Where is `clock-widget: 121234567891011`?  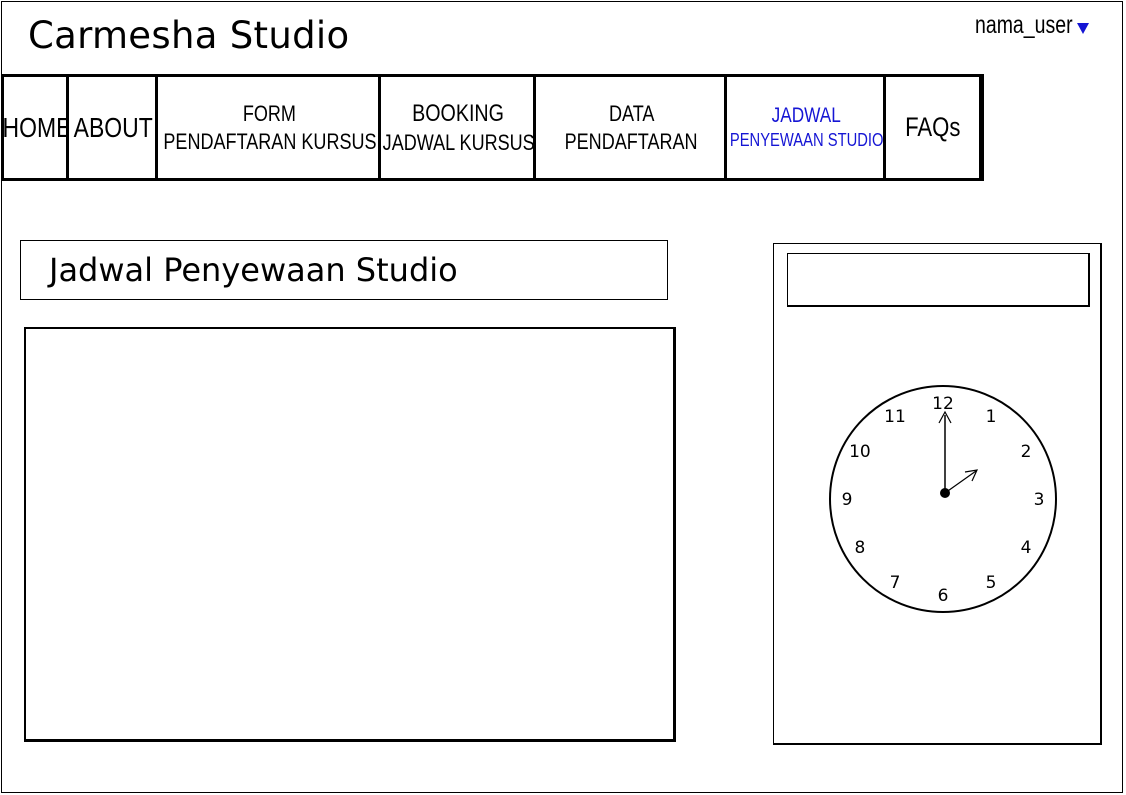 clock-widget: 121234567891011 is located at coordinates (943, 499).